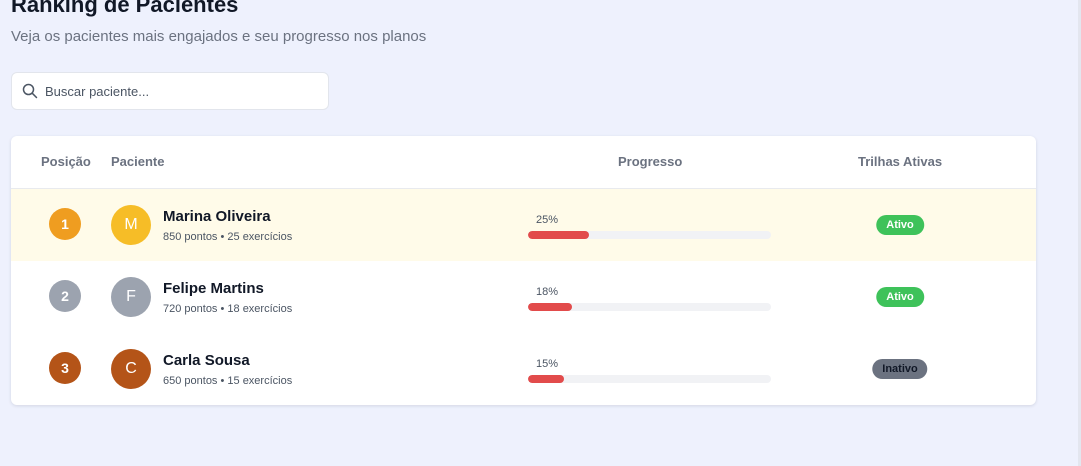 This screenshot has width=1081, height=466. Describe the element at coordinates (213, 288) in the screenshot. I see `patient-name: Felipe Martins` at that location.